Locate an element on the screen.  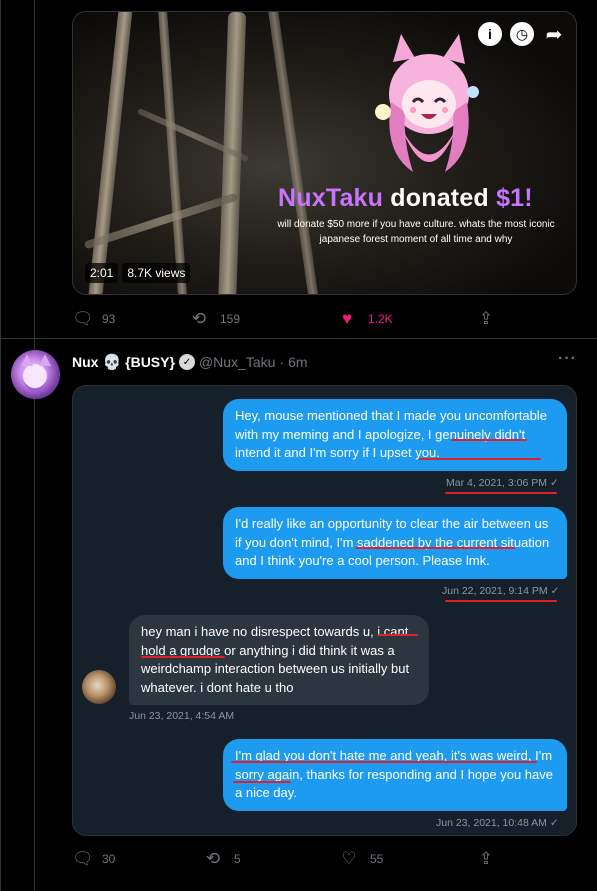
timestamp-text: Mar 4, 2021, 3:06 PM is located at coordinates (496, 483).